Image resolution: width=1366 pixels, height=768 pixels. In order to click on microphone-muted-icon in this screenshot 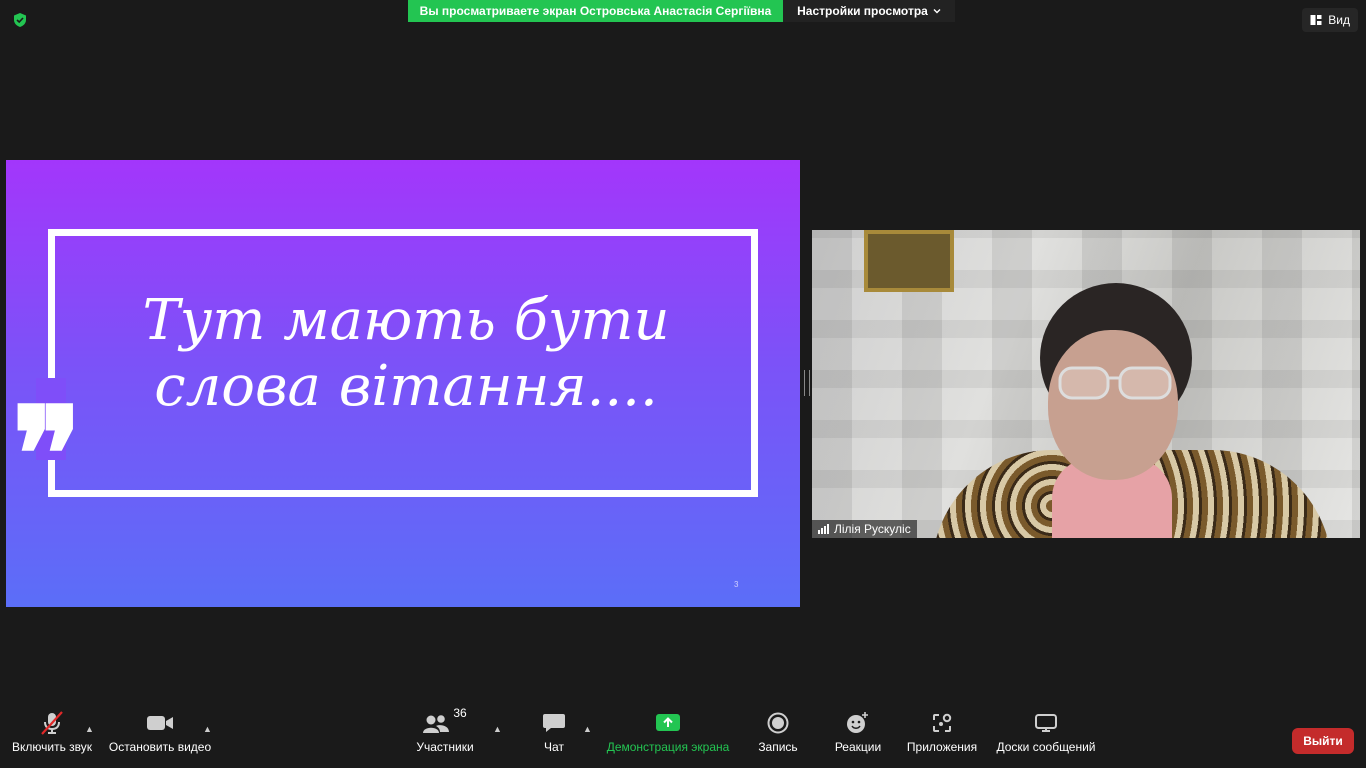, I will do `click(52, 723)`.